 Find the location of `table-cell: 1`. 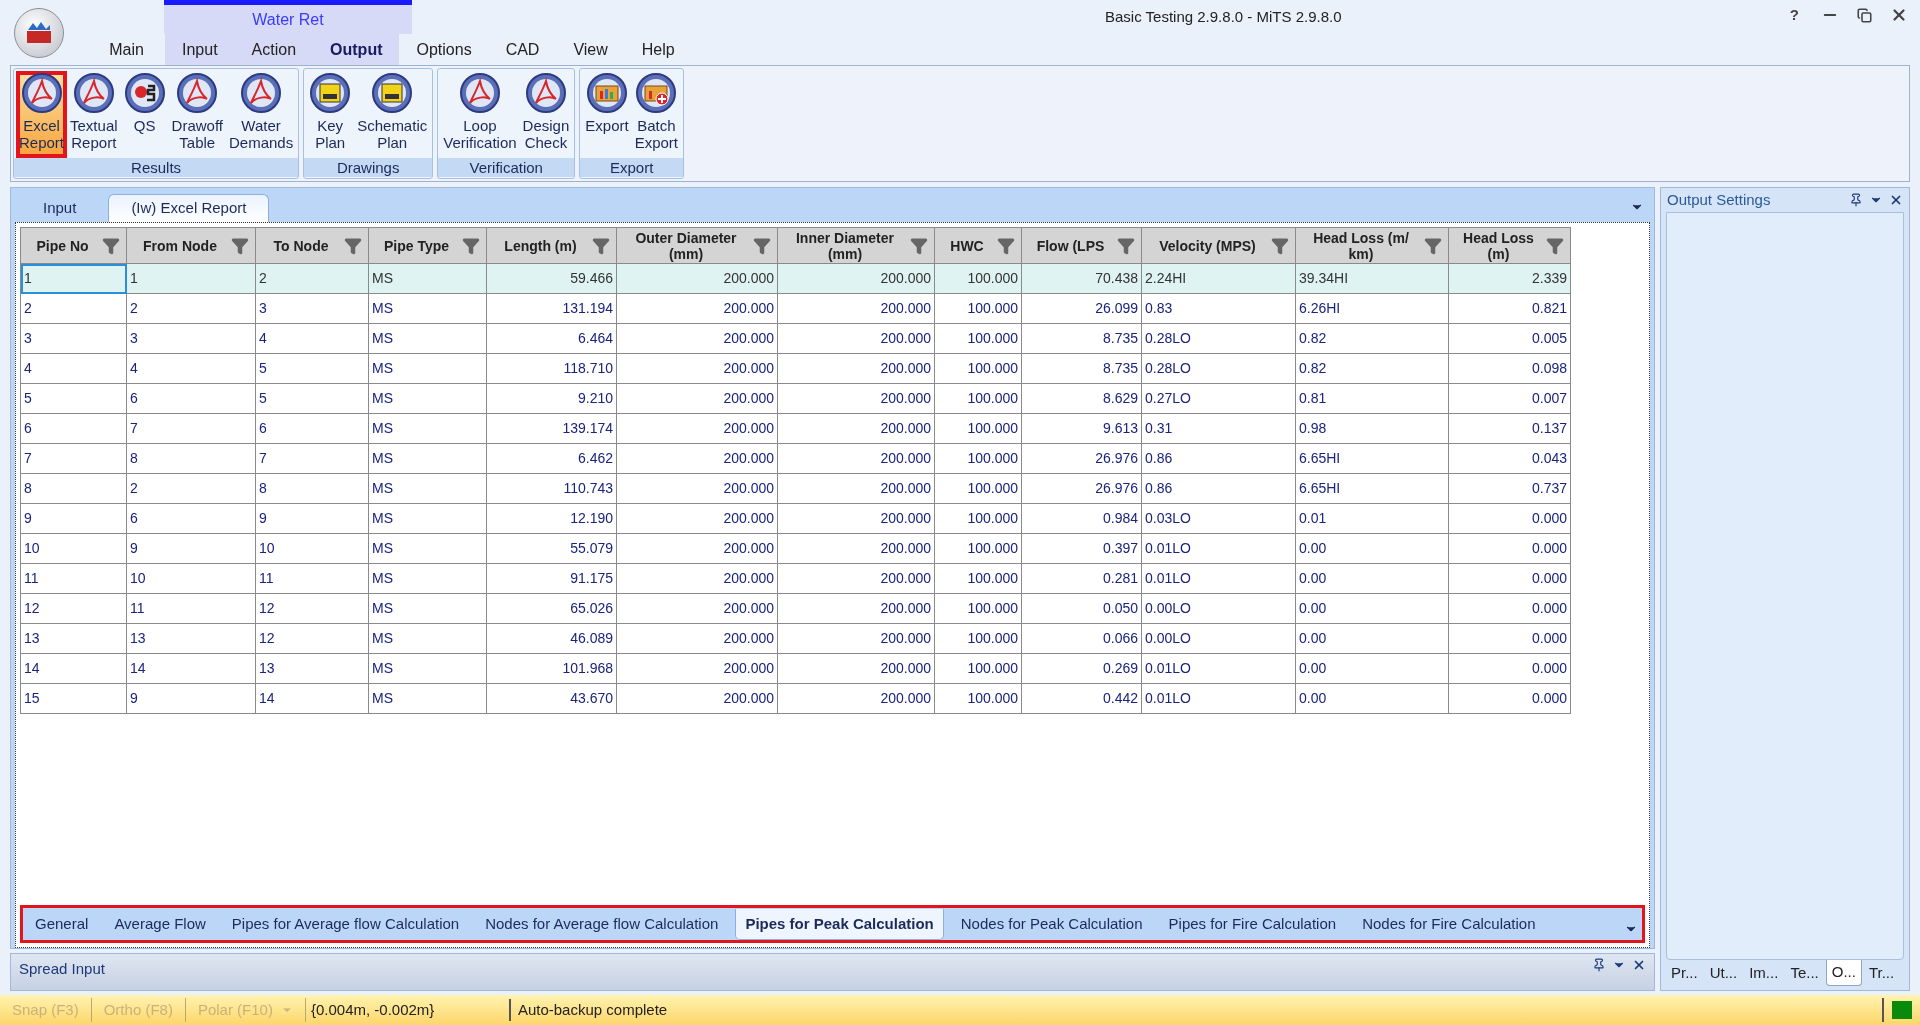

table-cell: 1 is located at coordinates (73, 278).